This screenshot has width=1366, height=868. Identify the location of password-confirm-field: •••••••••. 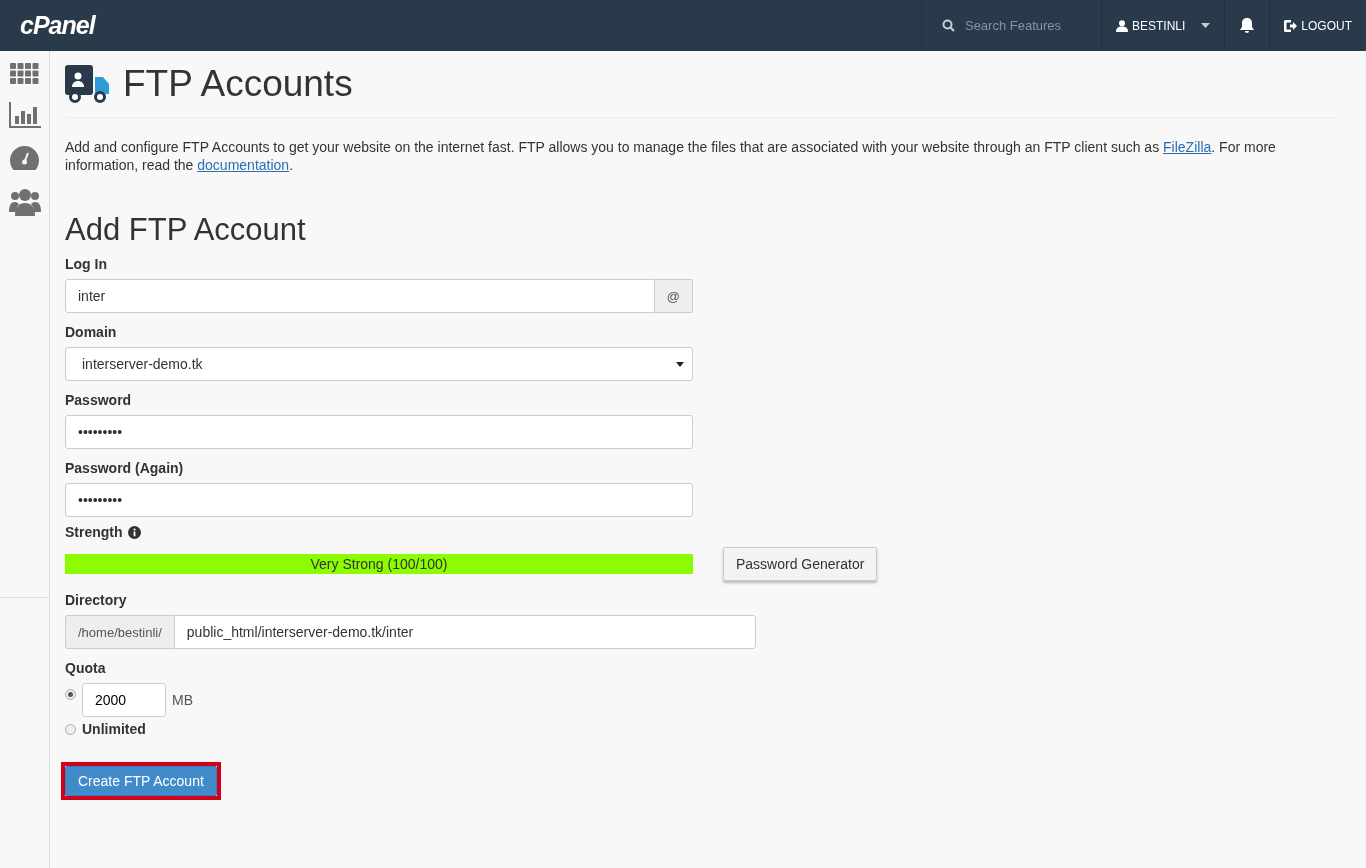
(379, 500).